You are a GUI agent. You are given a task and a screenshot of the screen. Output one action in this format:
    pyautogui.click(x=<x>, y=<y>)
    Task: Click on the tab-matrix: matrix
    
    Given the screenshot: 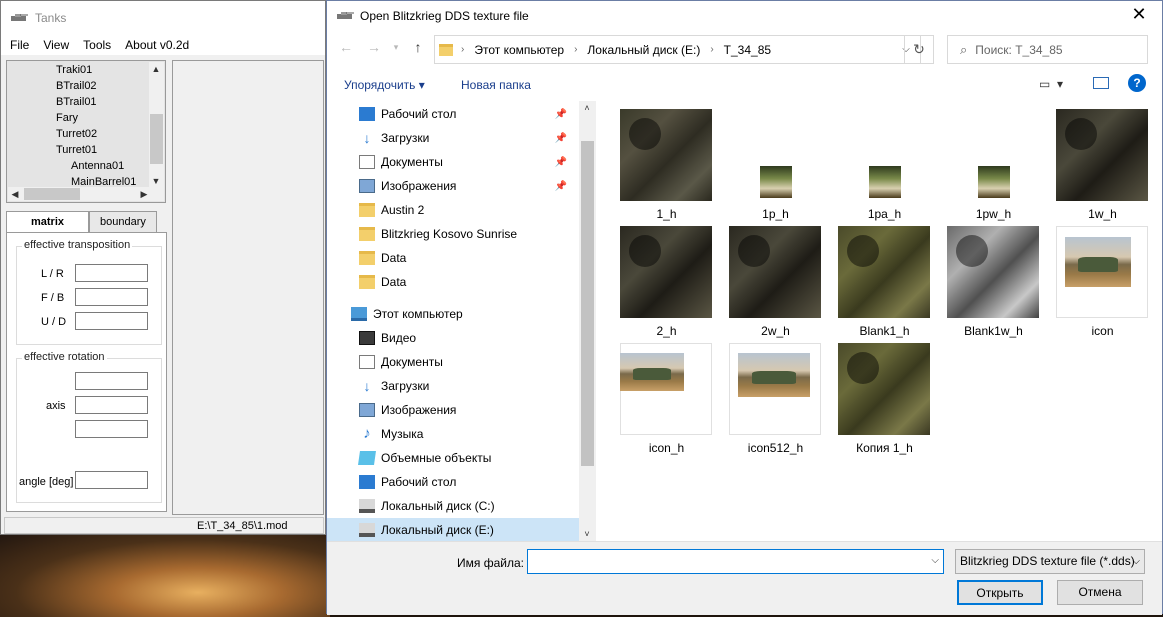 What is the action you would take?
    pyautogui.click(x=48, y=222)
    